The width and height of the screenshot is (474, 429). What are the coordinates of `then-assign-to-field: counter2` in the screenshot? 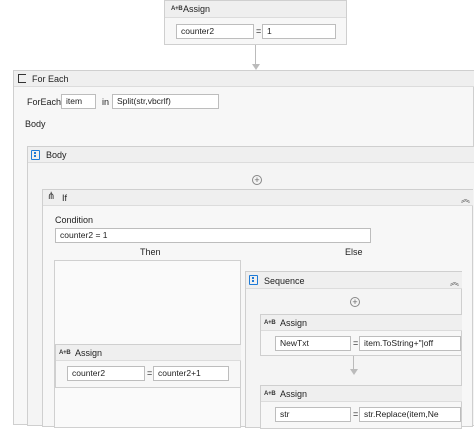 It's located at (106, 373).